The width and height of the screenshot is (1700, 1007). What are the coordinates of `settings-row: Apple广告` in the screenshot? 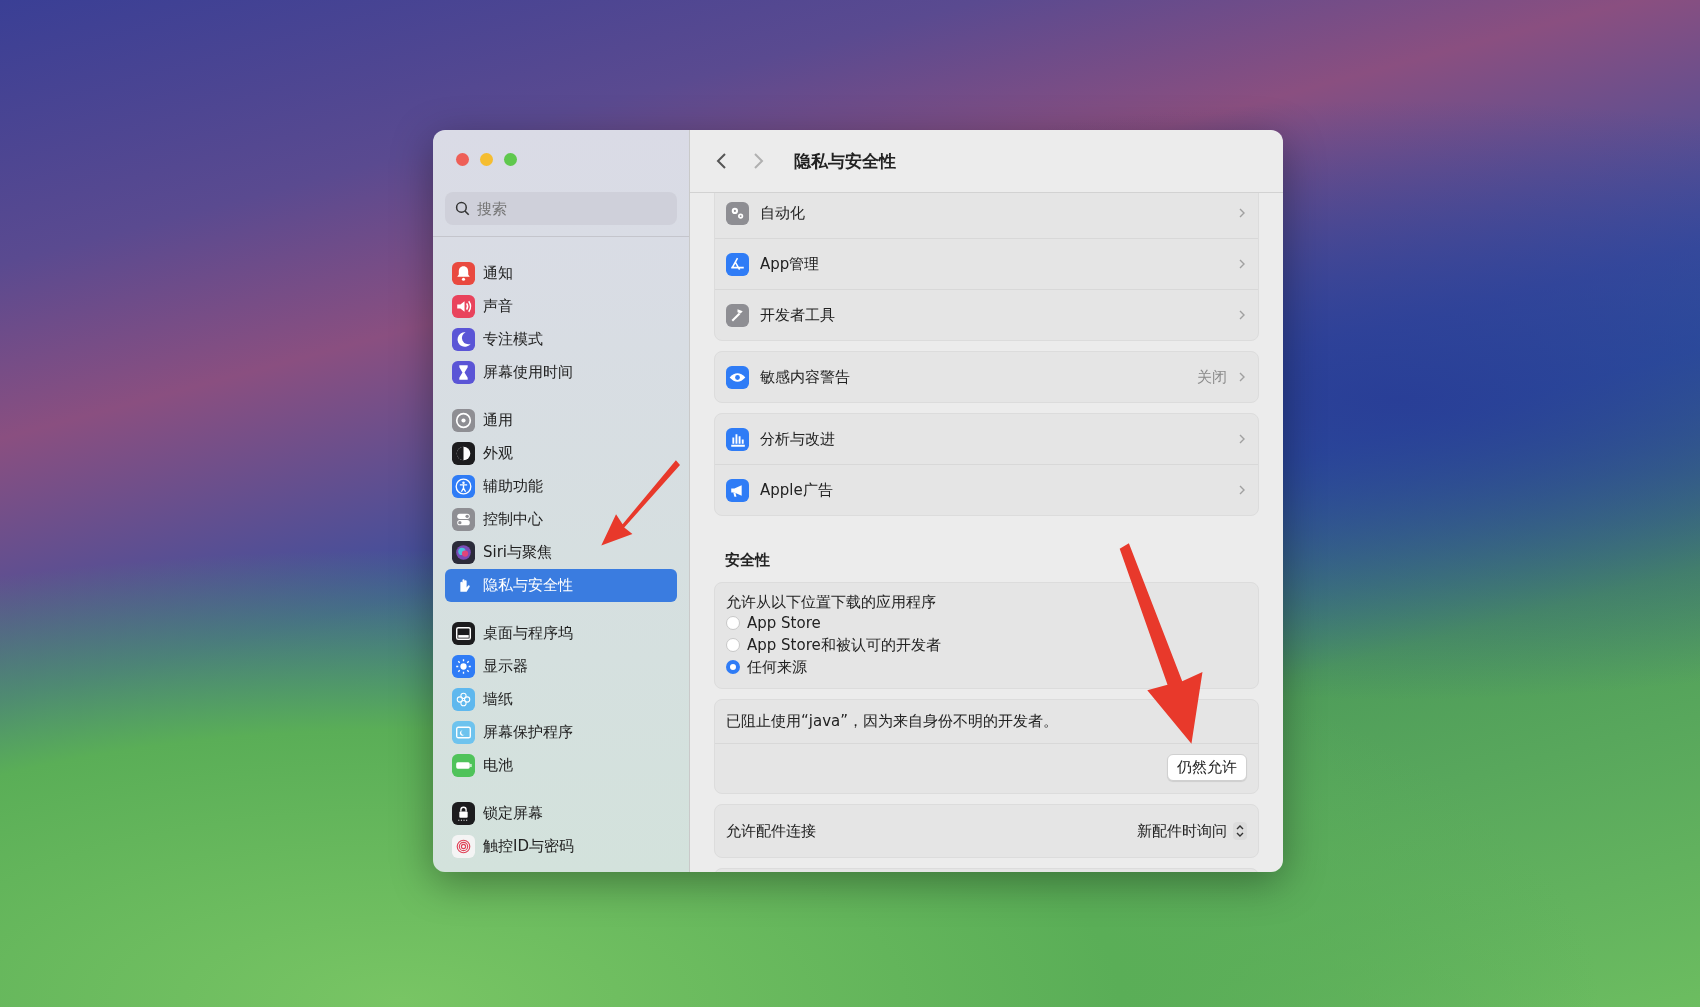 It's located at (986, 489).